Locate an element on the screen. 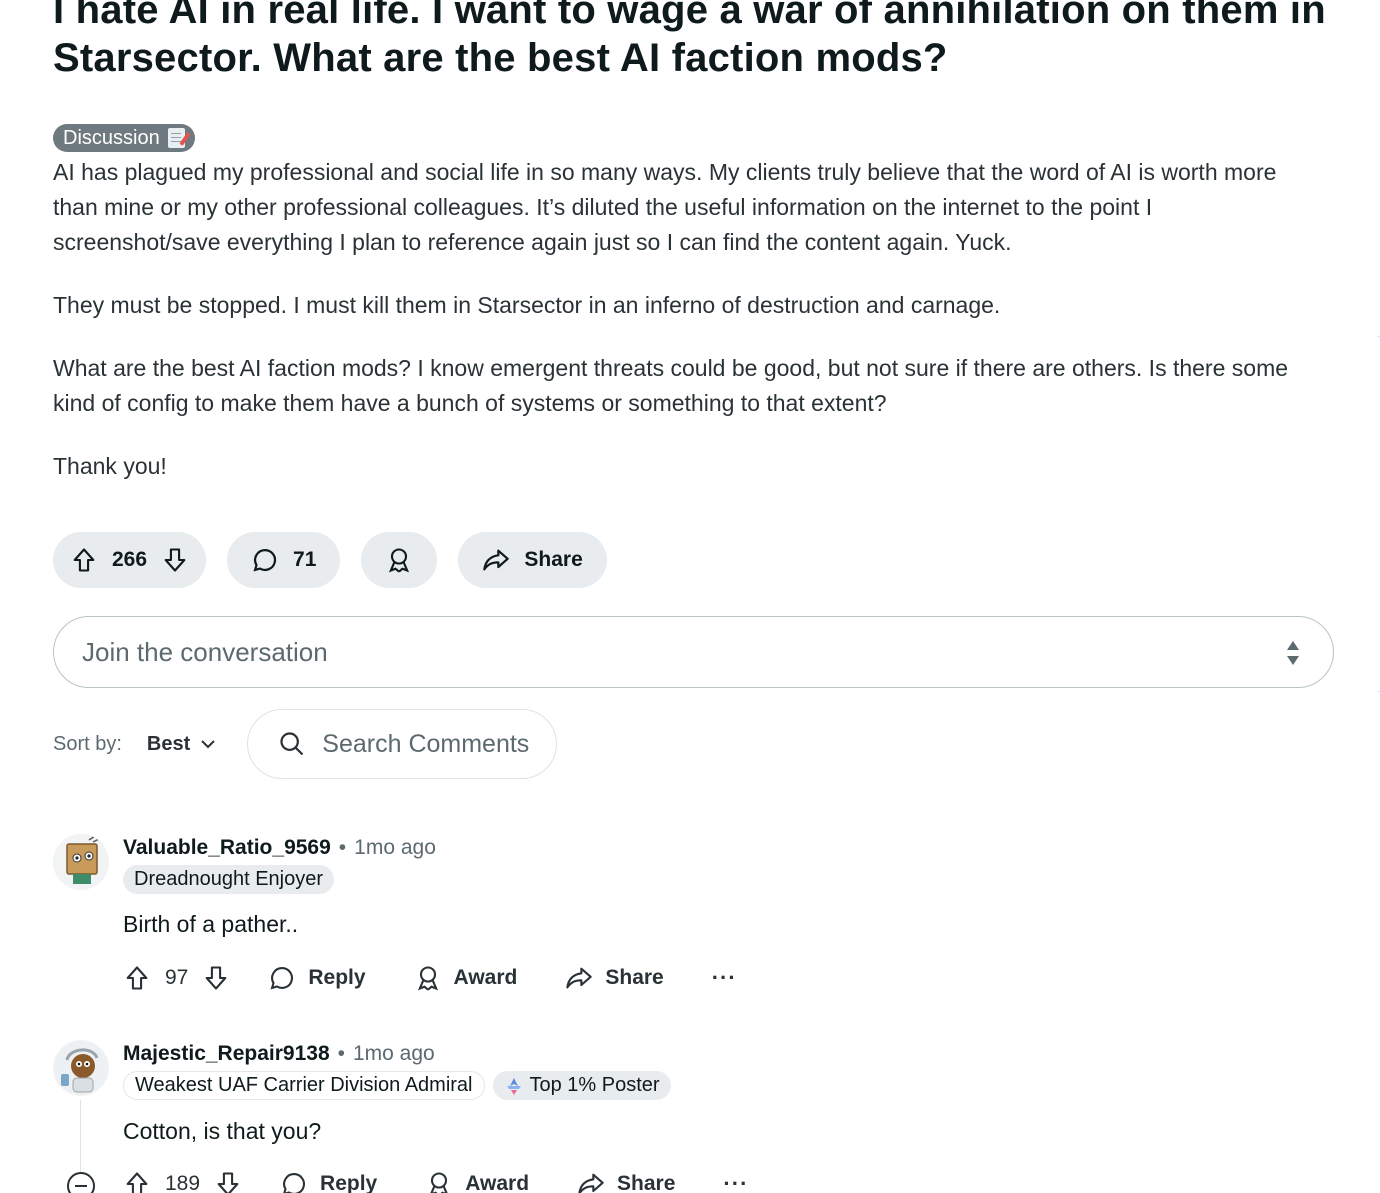 This screenshot has height=1193, width=1380. collapse-thread-icon is located at coordinates (81, 1182).